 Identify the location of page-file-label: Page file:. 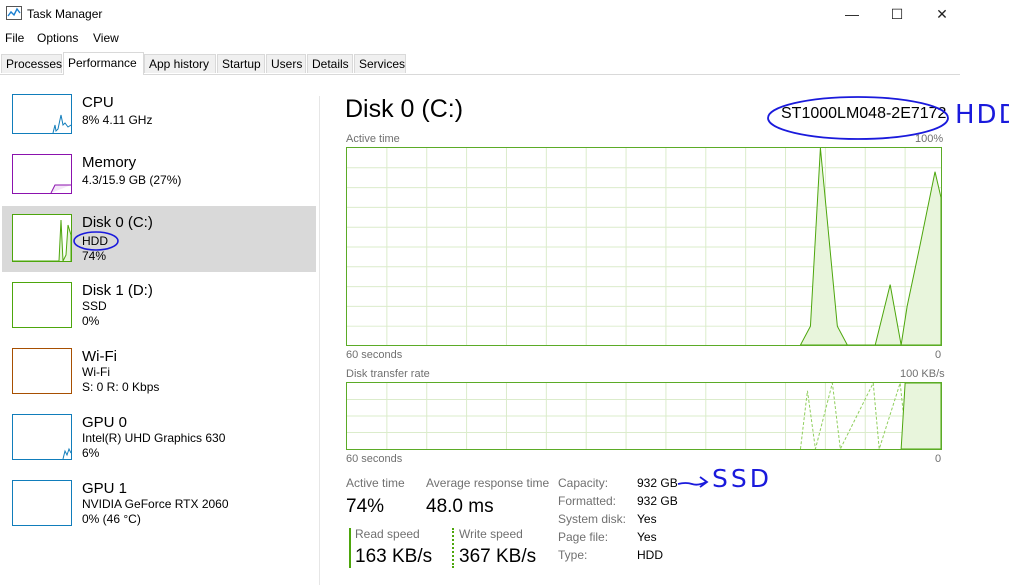
(583, 537).